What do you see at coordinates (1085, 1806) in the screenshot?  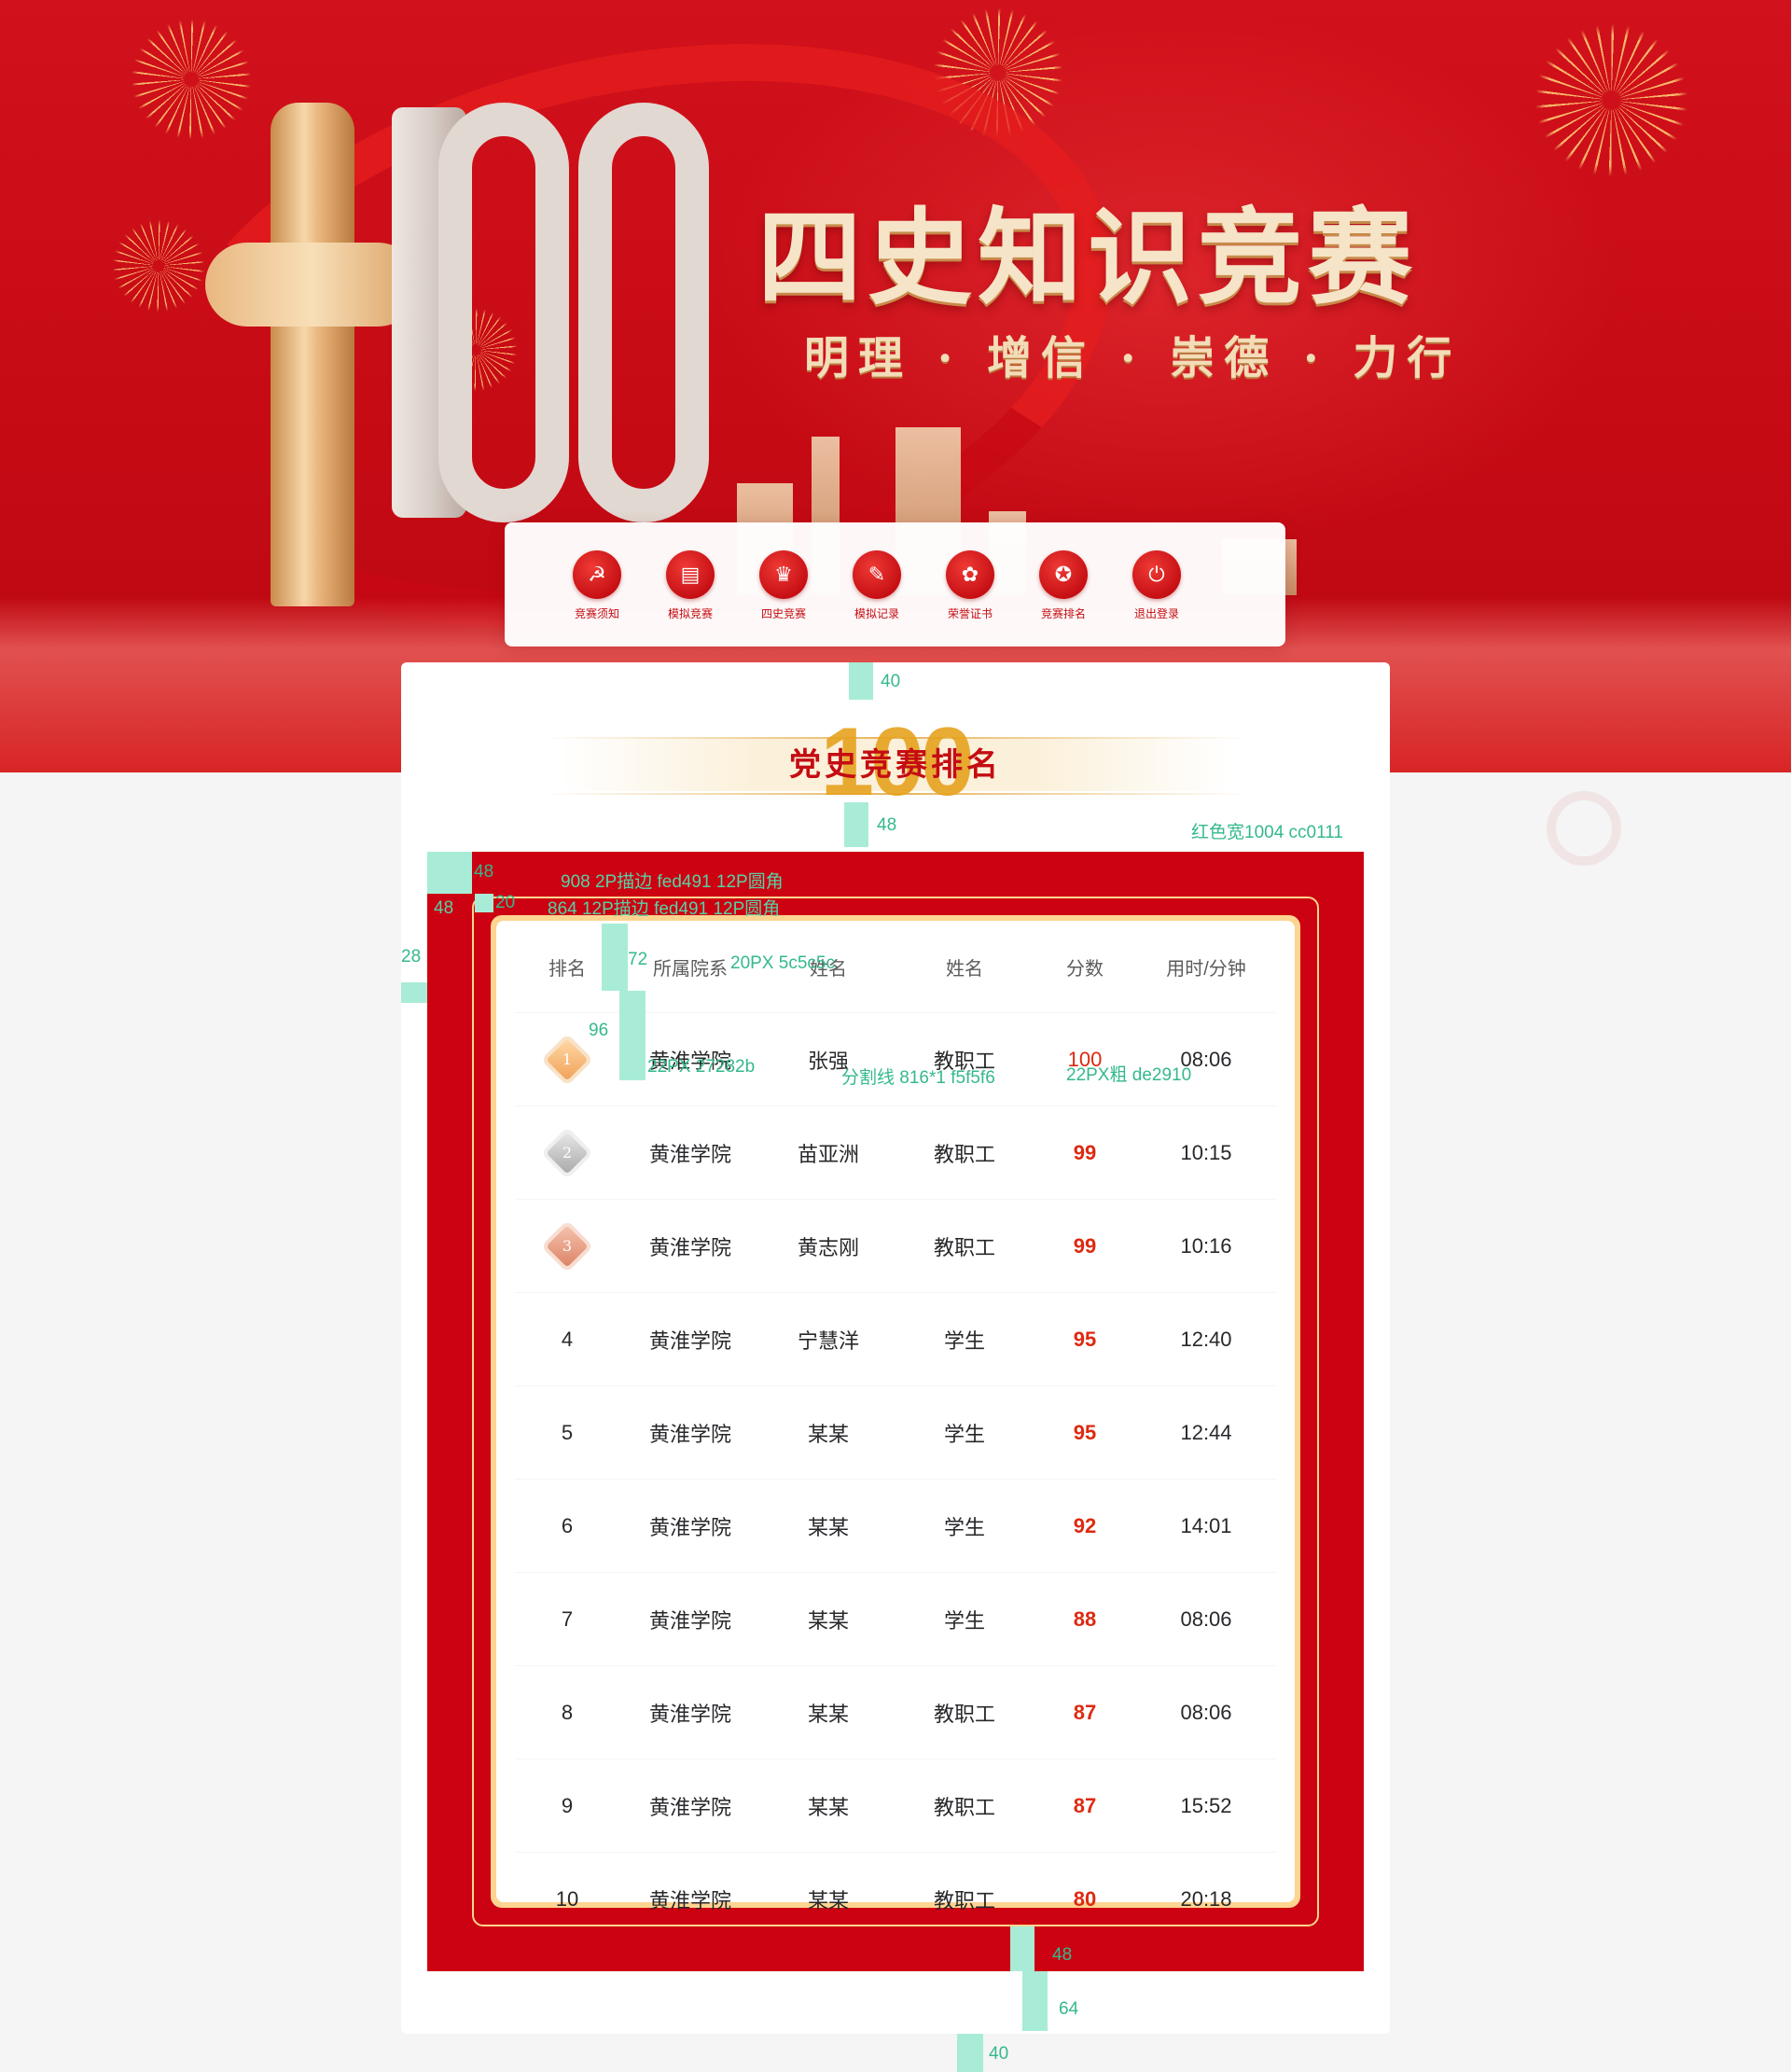 I see `score-cell: 87` at bounding box center [1085, 1806].